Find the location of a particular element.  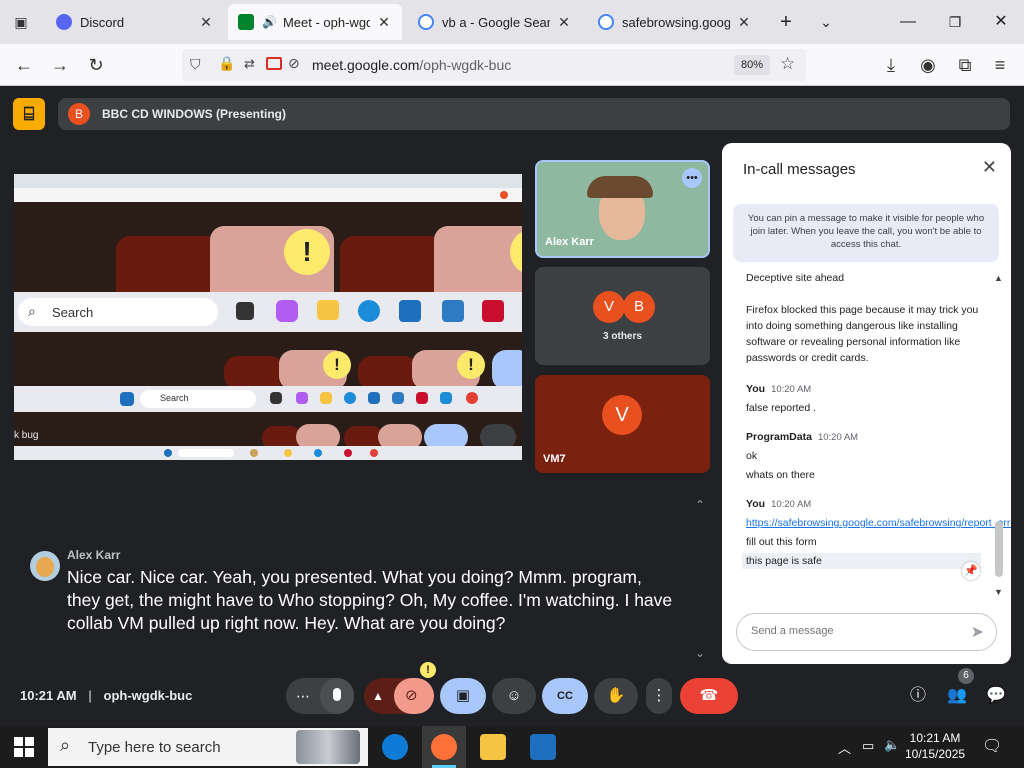

tab-google-search: vb a - Google Search ✕ is located at coordinates (495, 22).